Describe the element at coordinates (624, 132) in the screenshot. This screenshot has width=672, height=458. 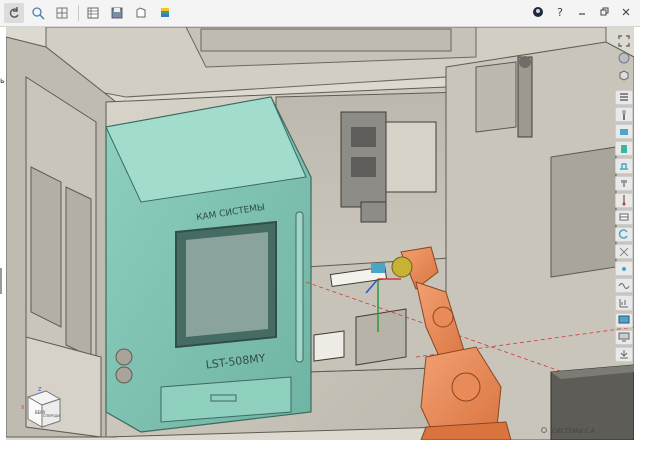
I see `workpiece-icon` at that location.